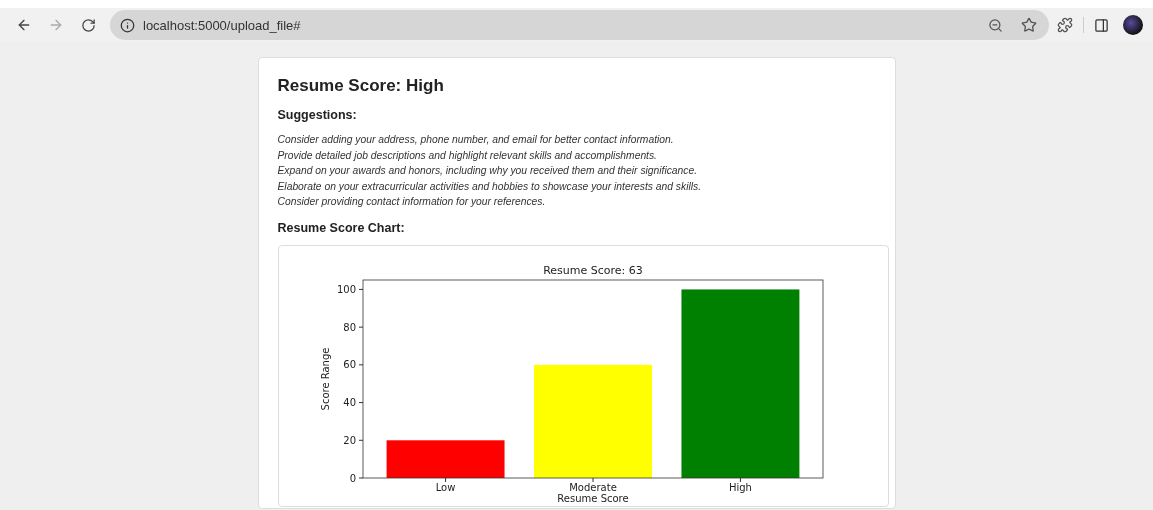 This screenshot has height=510, width=1153. I want to click on y-tick: 40, so click(352, 402).